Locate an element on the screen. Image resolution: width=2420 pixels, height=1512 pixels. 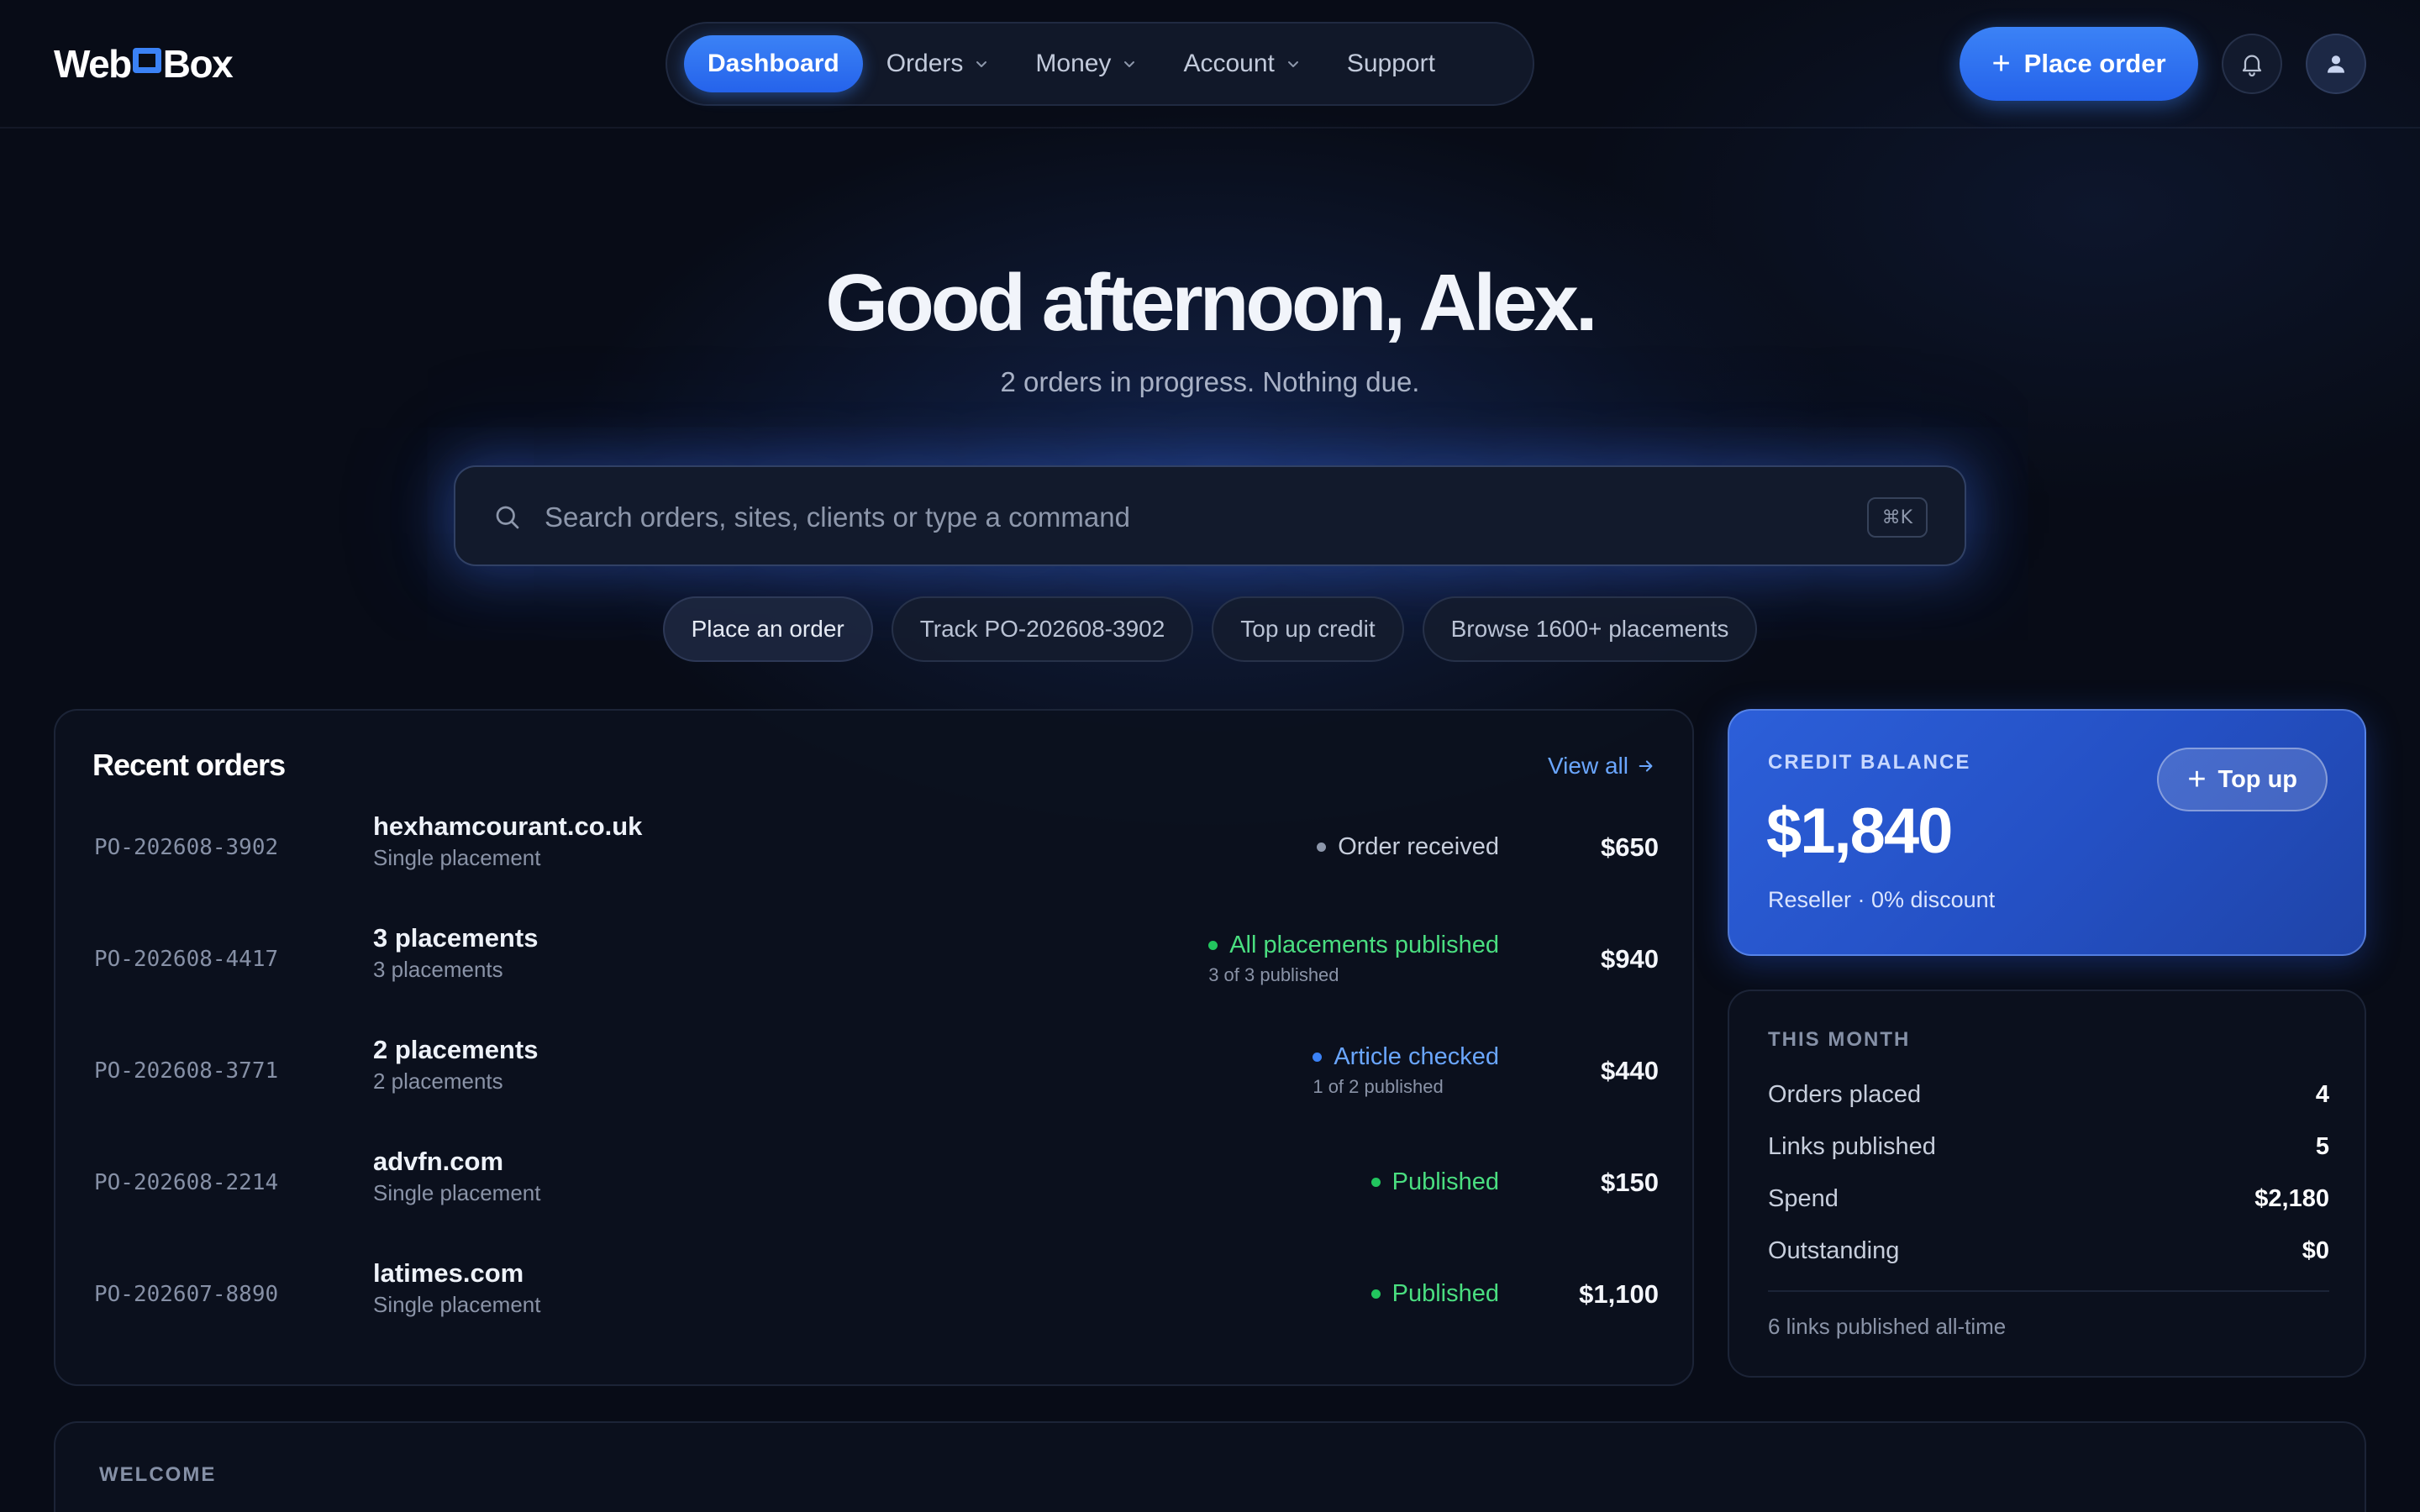
quick-action-place-order: Place an order is located at coordinates (767, 629).